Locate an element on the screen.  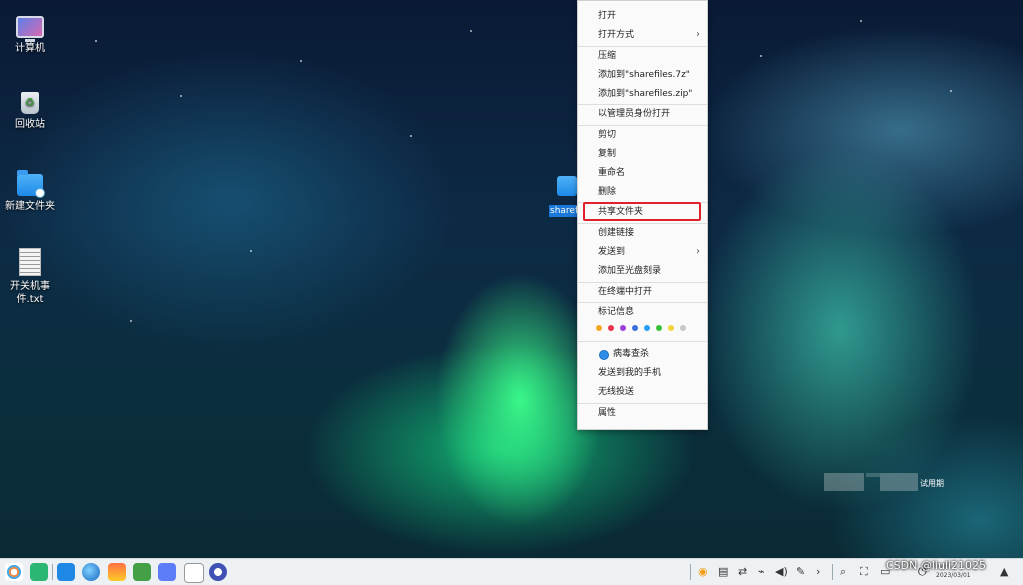
keyboard-icon: ▤ is located at coordinates (723, 572).